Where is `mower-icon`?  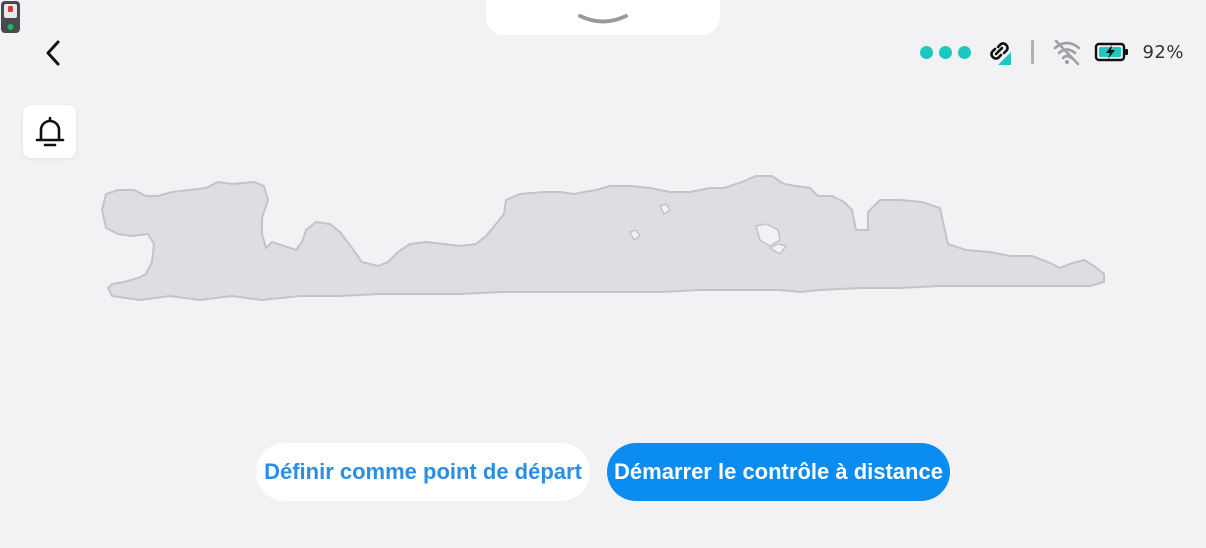 mower-icon is located at coordinates (10, 17).